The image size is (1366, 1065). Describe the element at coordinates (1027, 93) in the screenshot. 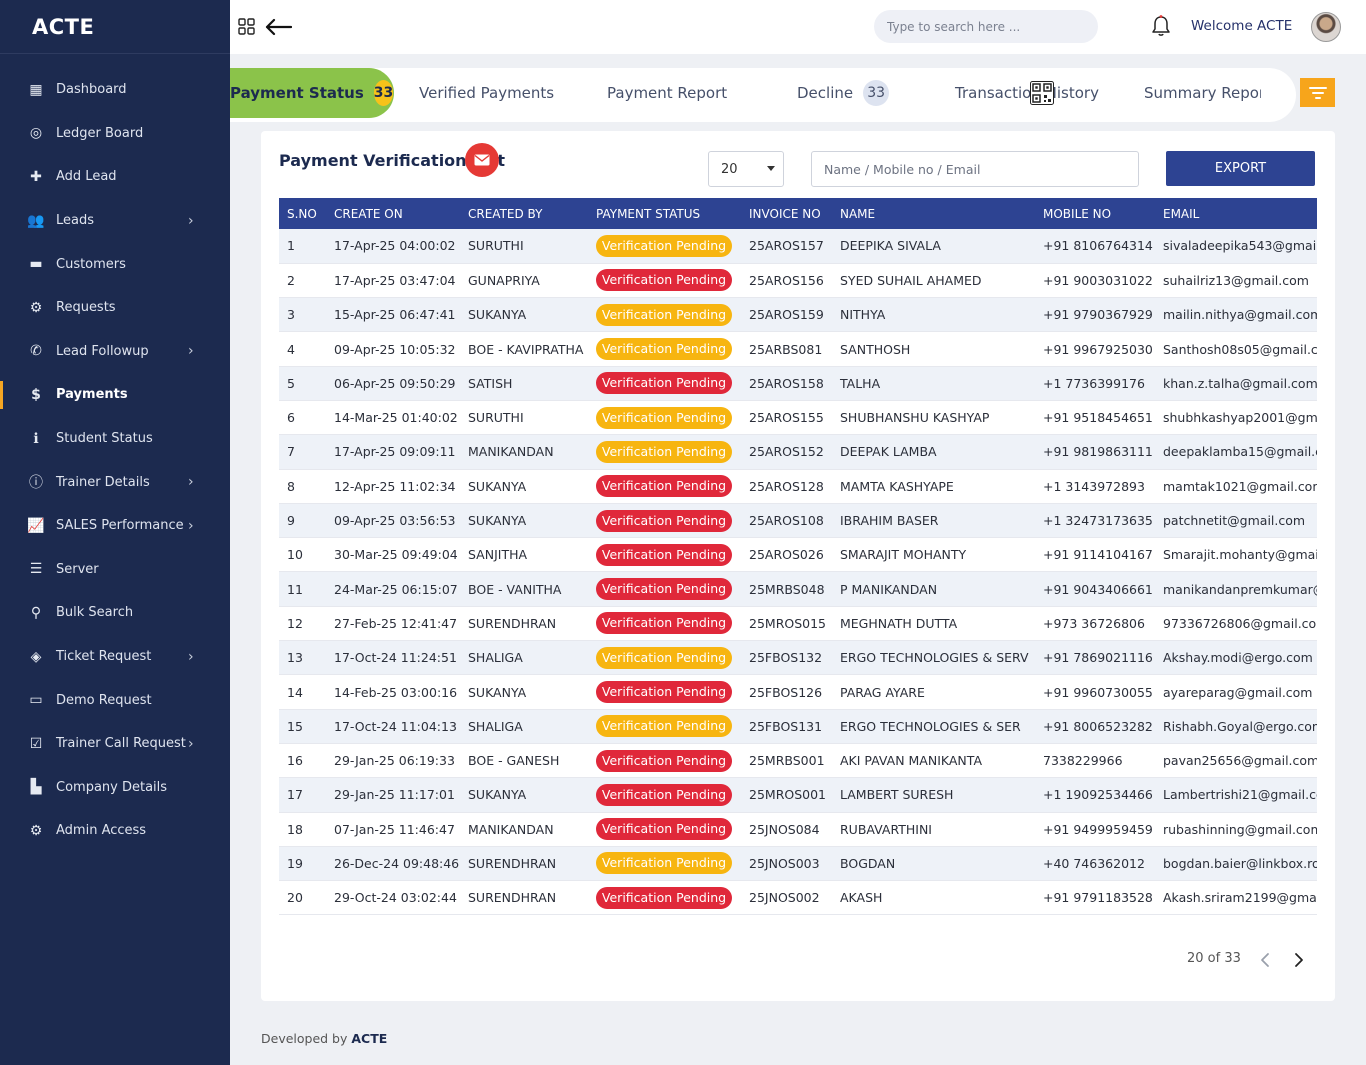

I see `tab-transaction-history: Transaction History` at that location.